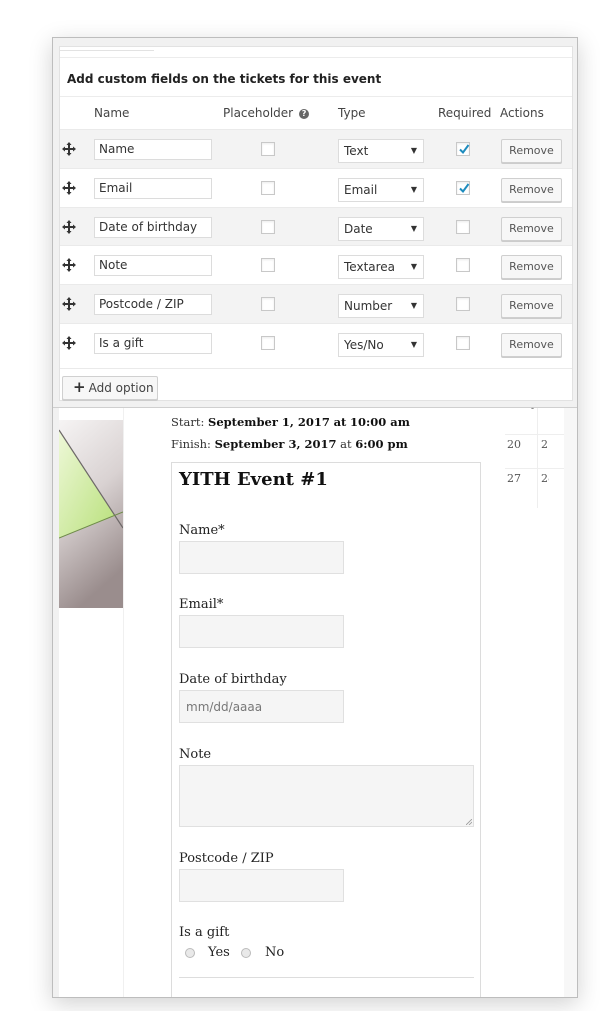 This screenshot has height=1011, width=600. I want to click on gift-label: Is a gift, so click(204, 932).